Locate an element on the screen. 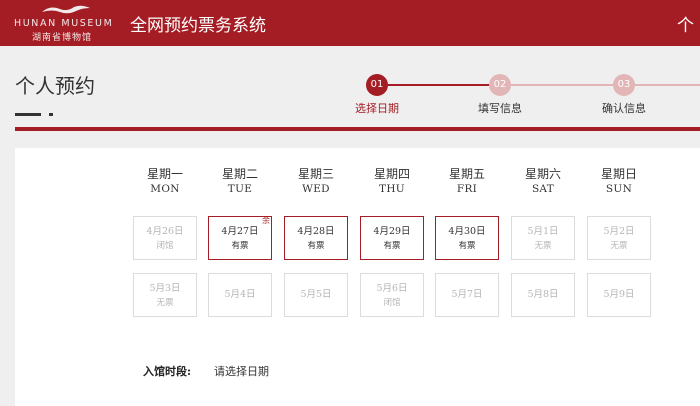 Image resolution: width=700 pixels, height=406 pixels. date-cell-available: 4月29日 有票 is located at coordinates (392, 238).